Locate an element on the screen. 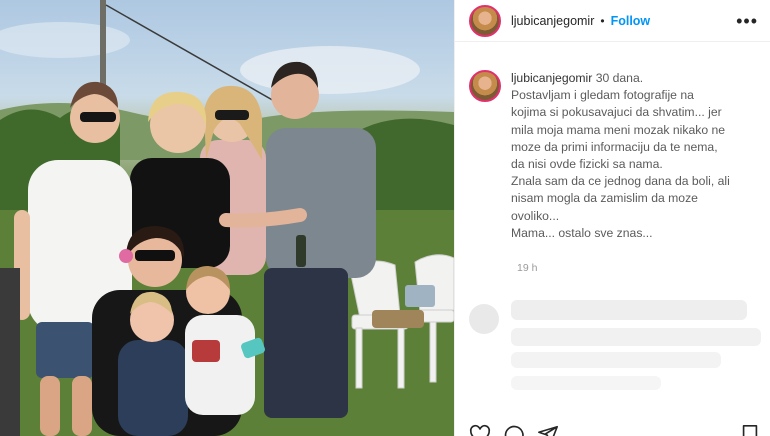  post-header: ljubicanjegomir • Follow ••• is located at coordinates (612, 21).